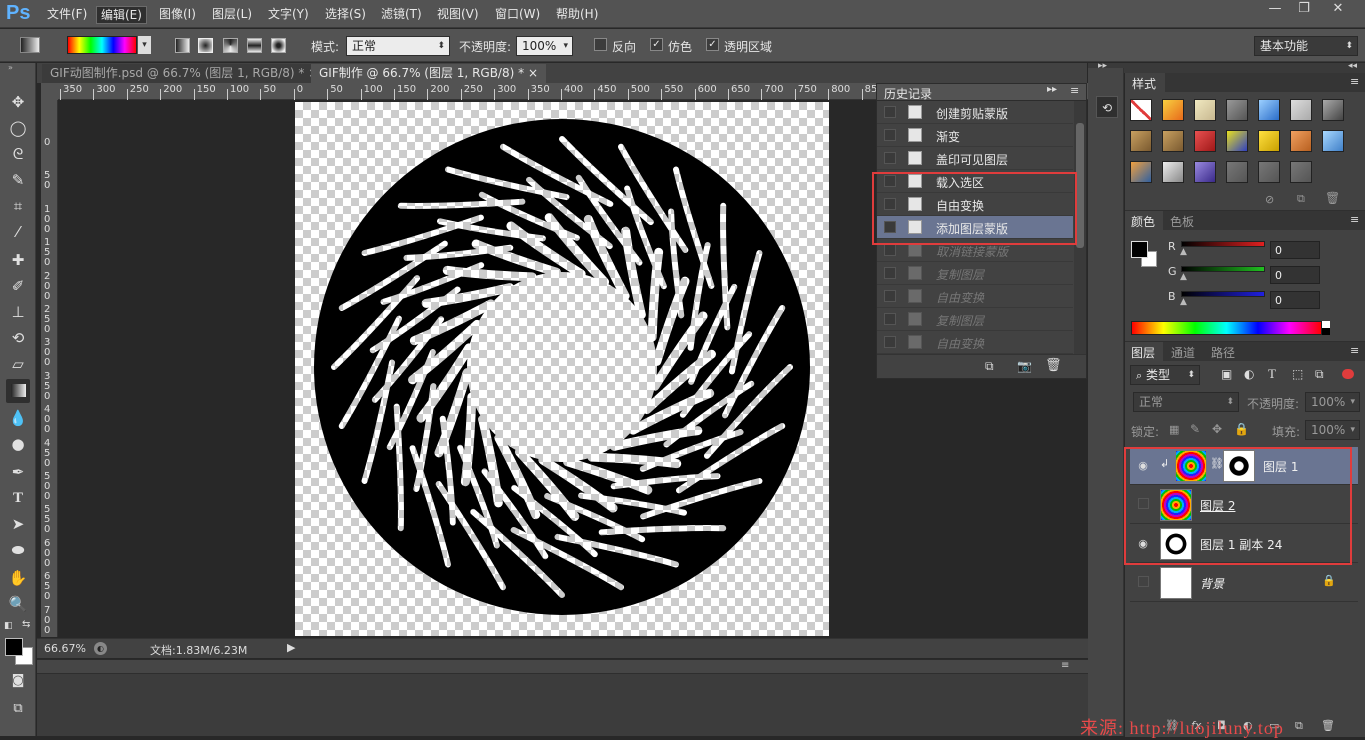  What do you see at coordinates (1183, 352) in the screenshot?
I see `channels-tab: 通道` at bounding box center [1183, 352].